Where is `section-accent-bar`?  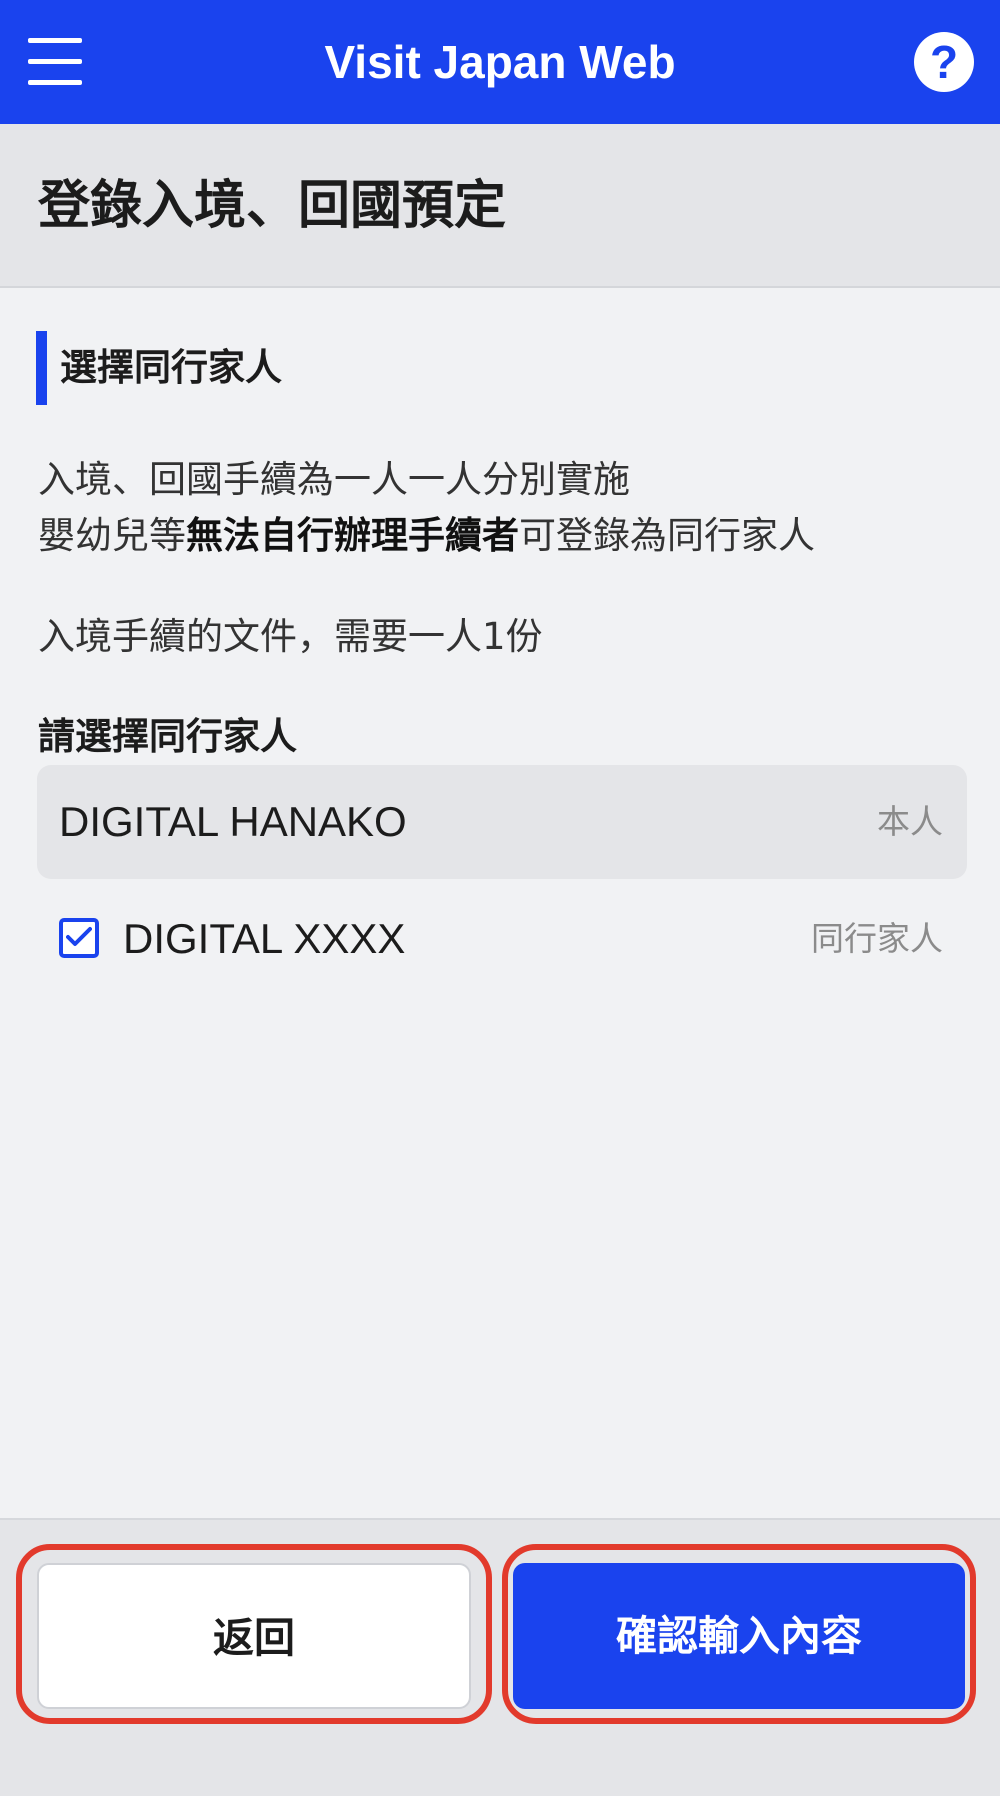
section-accent-bar is located at coordinates (41, 368).